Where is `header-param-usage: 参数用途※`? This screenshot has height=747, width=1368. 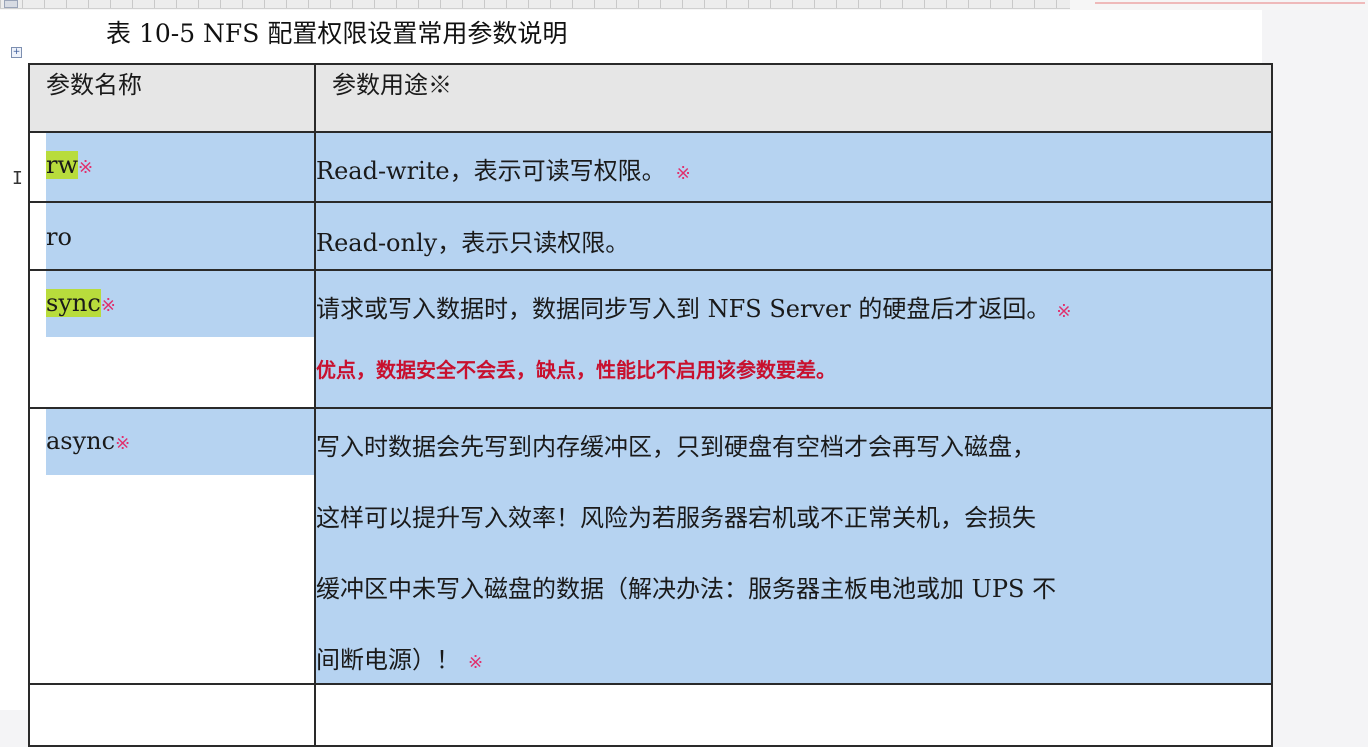
header-param-usage: 参数用途※ is located at coordinates (793, 98).